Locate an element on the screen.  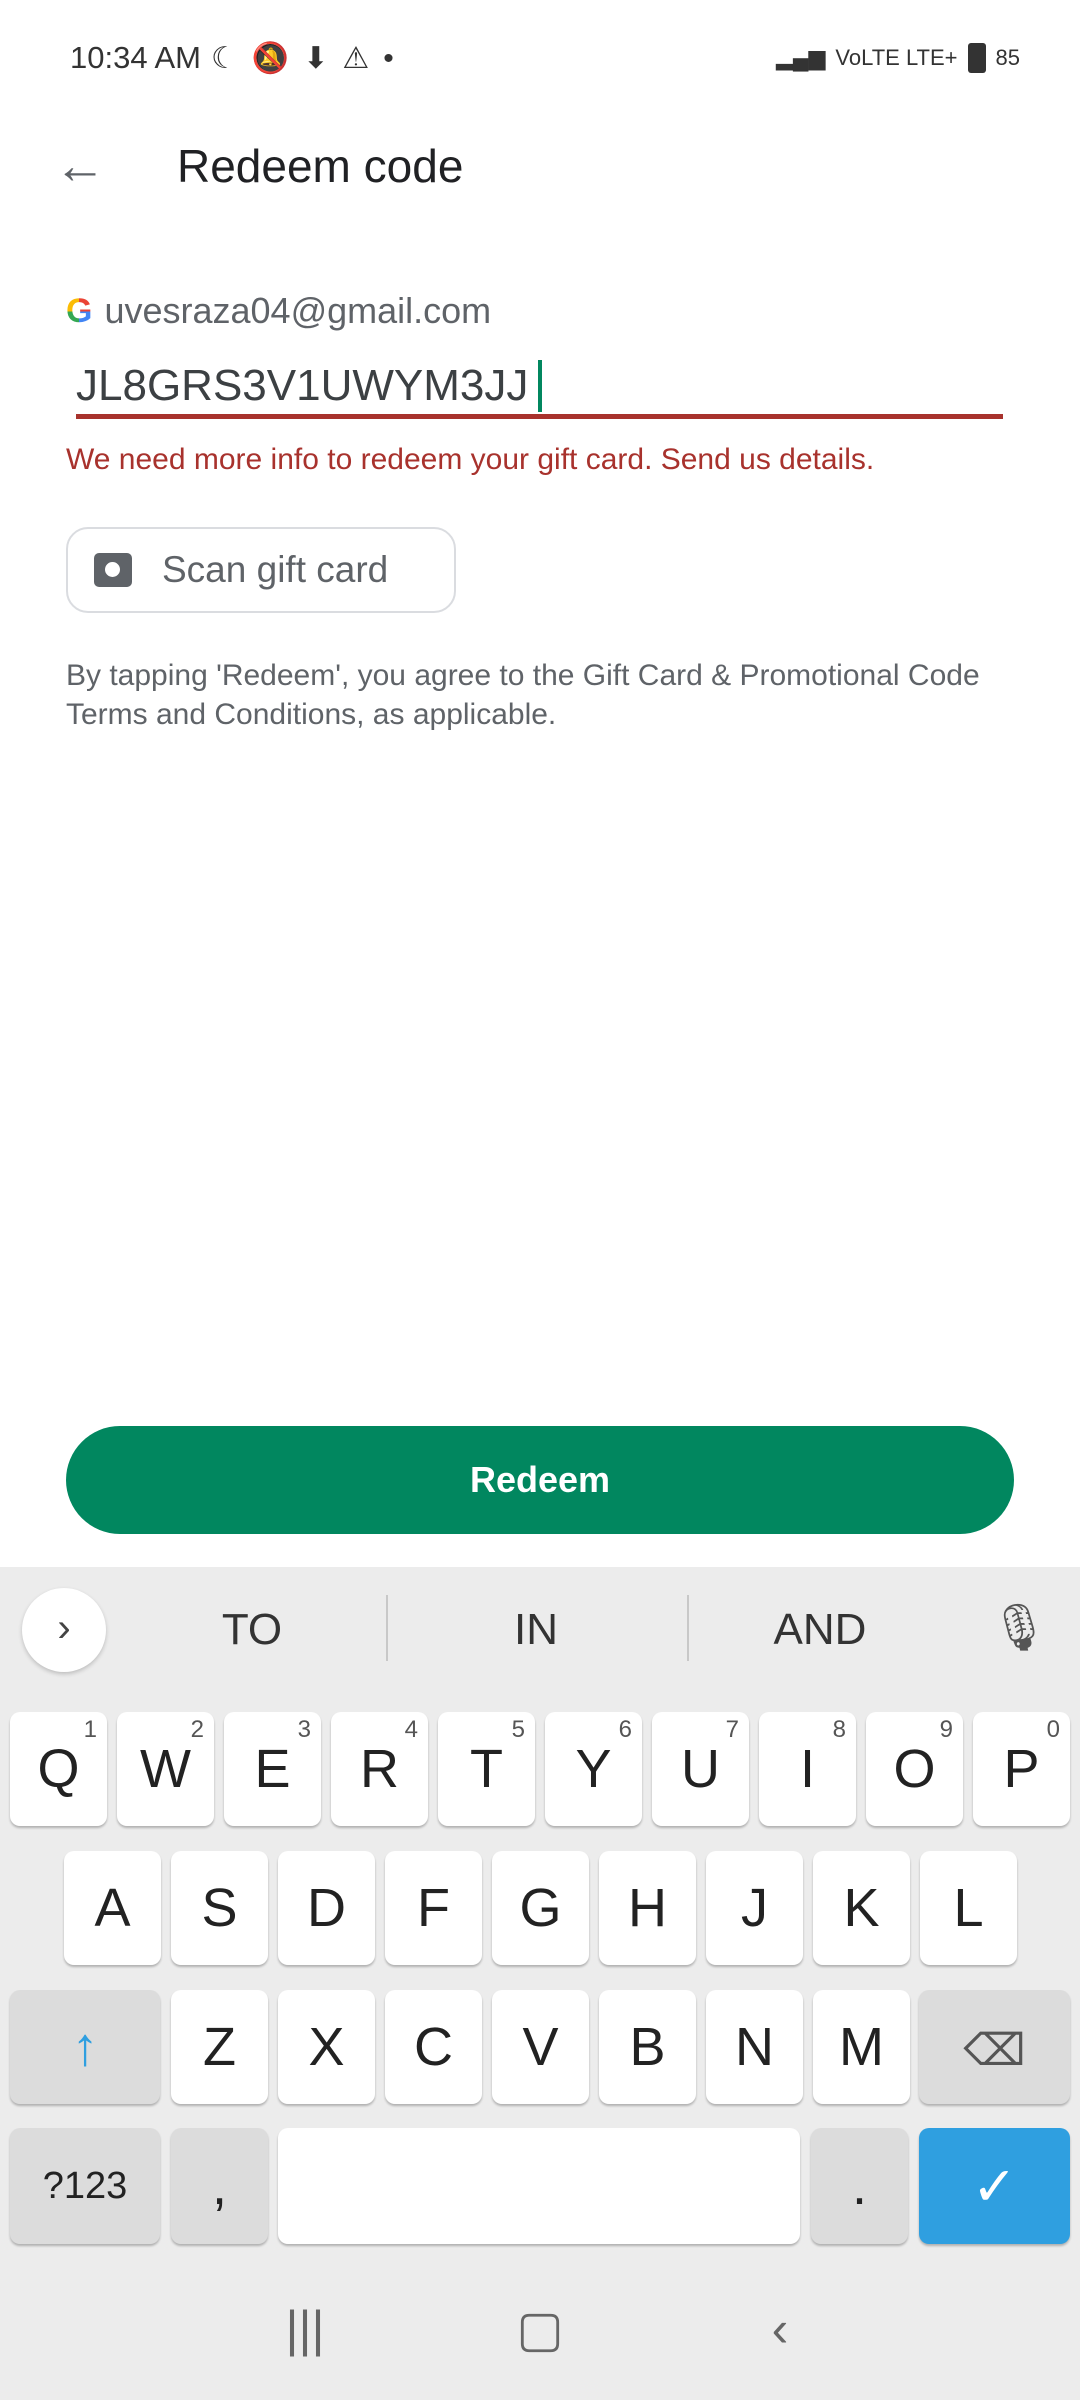
bell-off-icon: 🔕 is located at coordinates (277, 58).